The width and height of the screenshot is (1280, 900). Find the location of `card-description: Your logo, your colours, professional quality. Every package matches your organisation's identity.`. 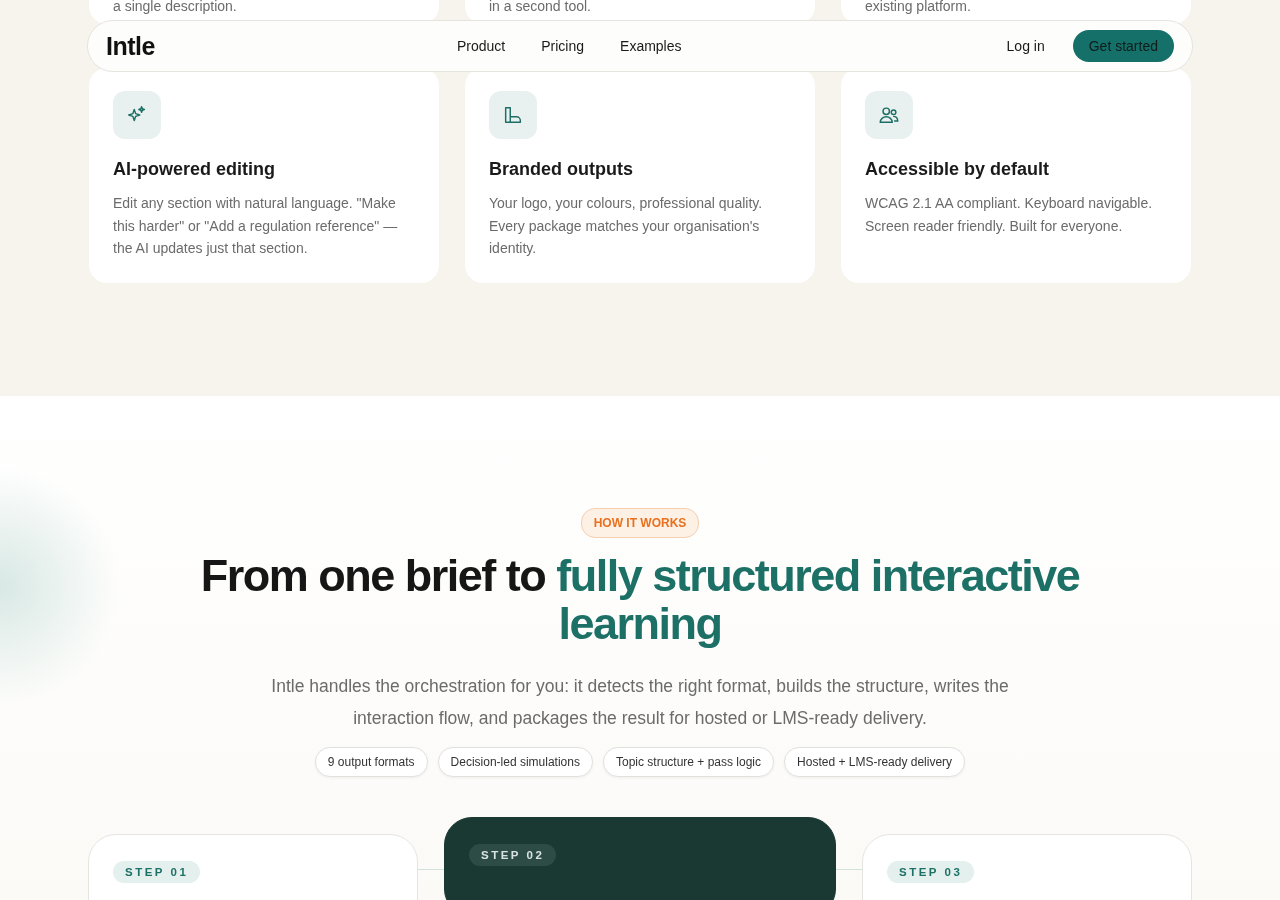

card-description: Your logo, your colours, professional quality. Every package matches your organisation's identity. is located at coordinates (626, 226).